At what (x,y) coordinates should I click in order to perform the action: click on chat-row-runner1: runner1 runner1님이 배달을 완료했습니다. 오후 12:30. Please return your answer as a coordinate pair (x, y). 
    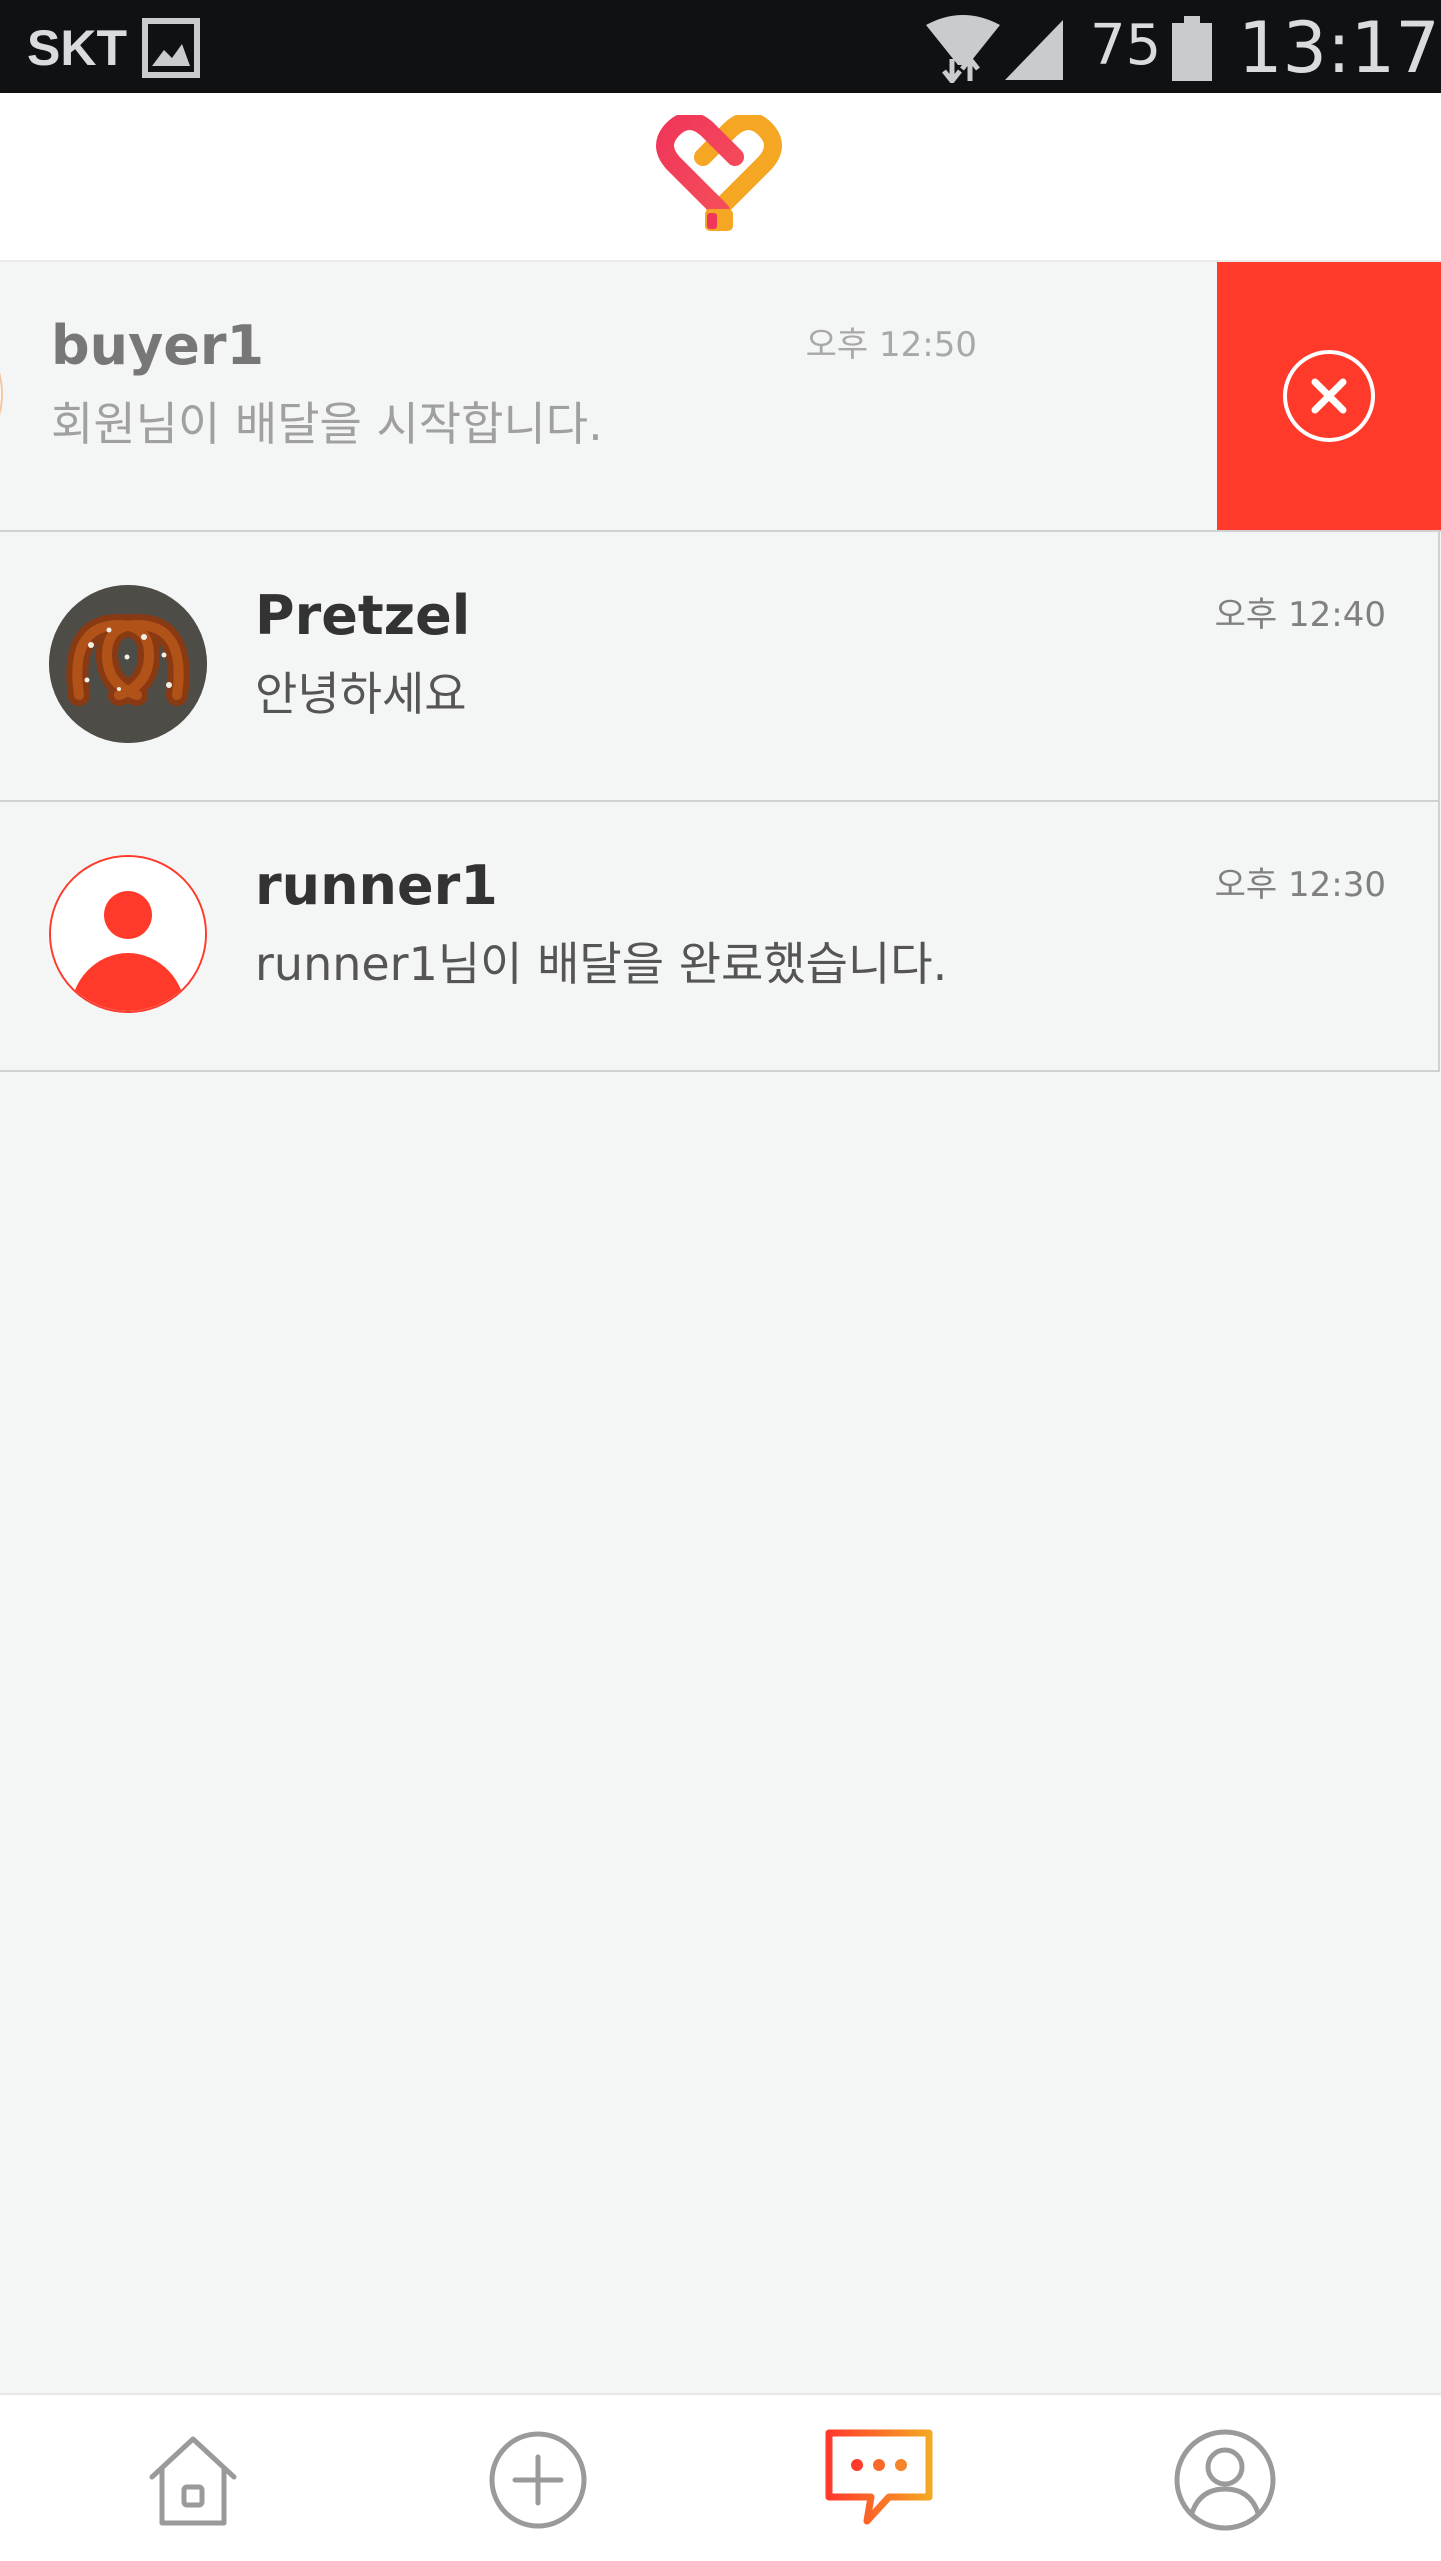
    Looking at the image, I should click on (720, 937).